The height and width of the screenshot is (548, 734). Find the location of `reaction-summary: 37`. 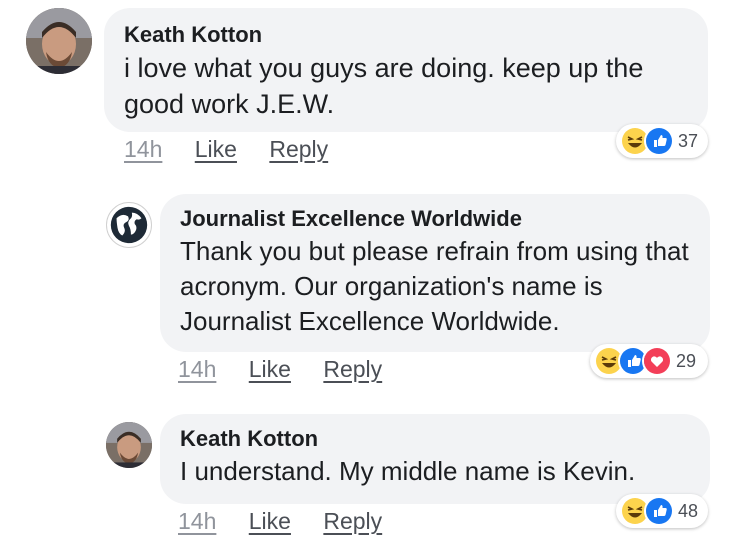

reaction-summary: 37 is located at coordinates (662, 141).